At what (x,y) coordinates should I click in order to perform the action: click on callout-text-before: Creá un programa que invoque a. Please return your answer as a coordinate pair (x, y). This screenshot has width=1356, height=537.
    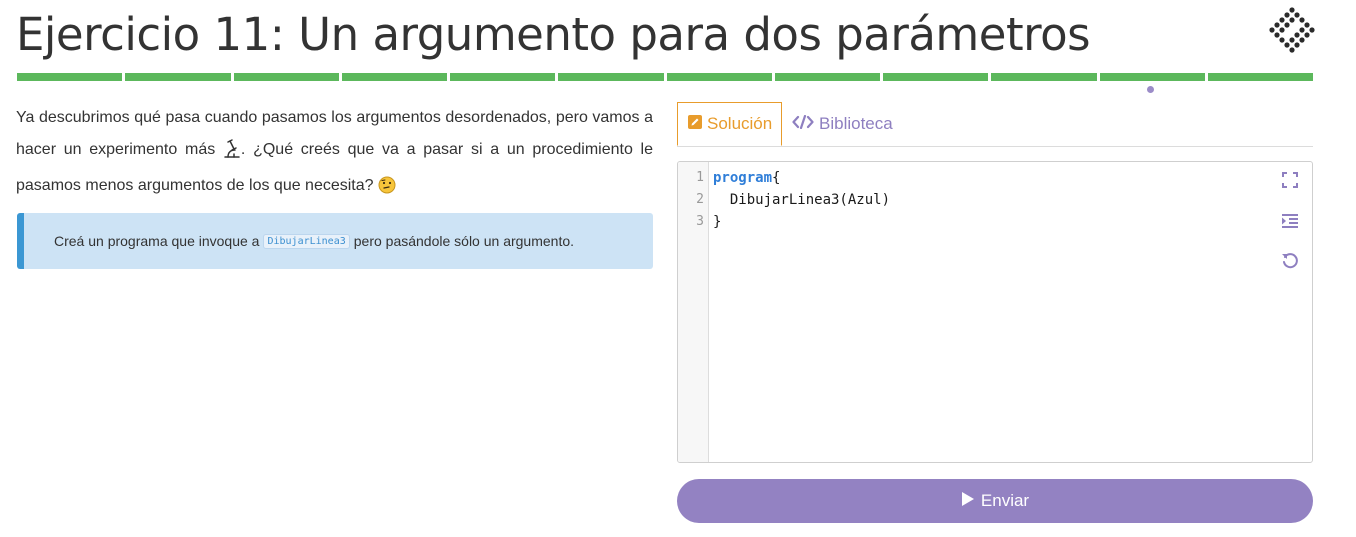
    Looking at the image, I should click on (157, 241).